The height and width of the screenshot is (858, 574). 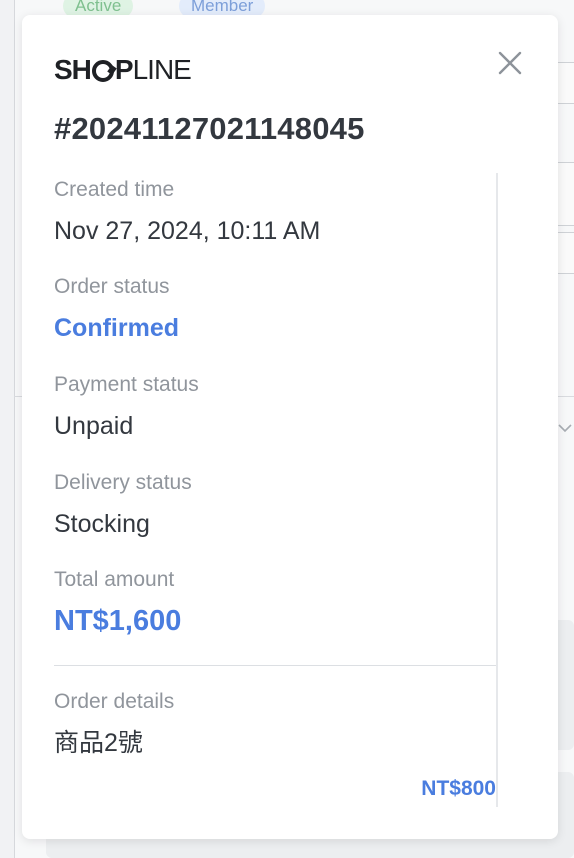 I want to click on field-label: Payment status, so click(x=126, y=384).